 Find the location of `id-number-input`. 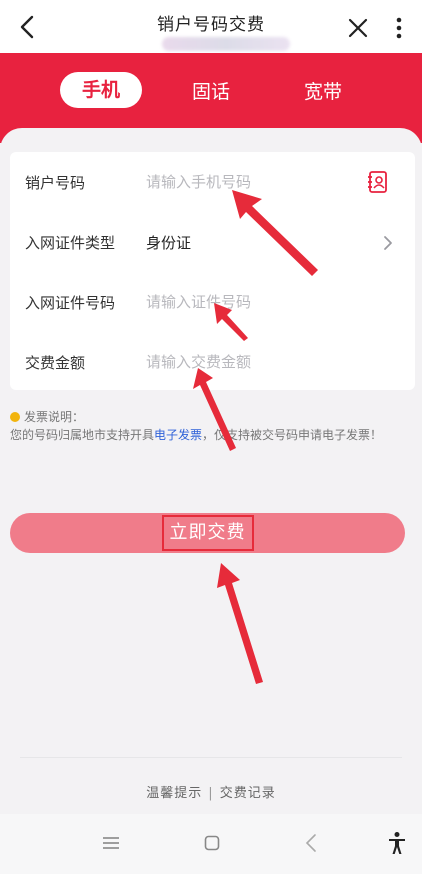

id-number-input is located at coordinates (256, 302).